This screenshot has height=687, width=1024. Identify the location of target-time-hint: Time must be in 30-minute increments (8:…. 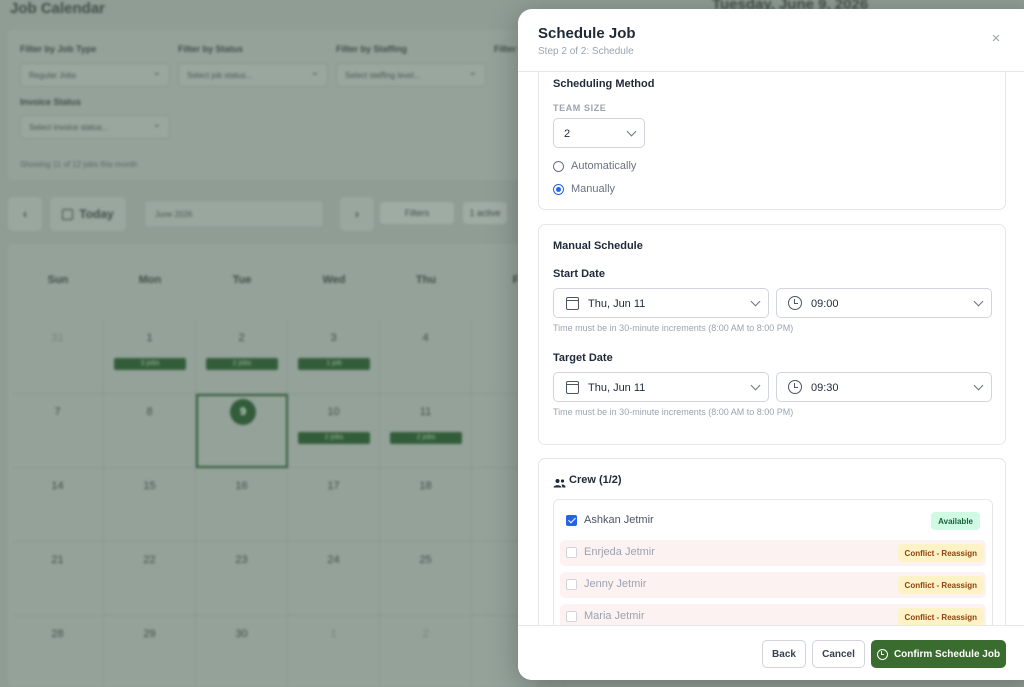
(673, 412).